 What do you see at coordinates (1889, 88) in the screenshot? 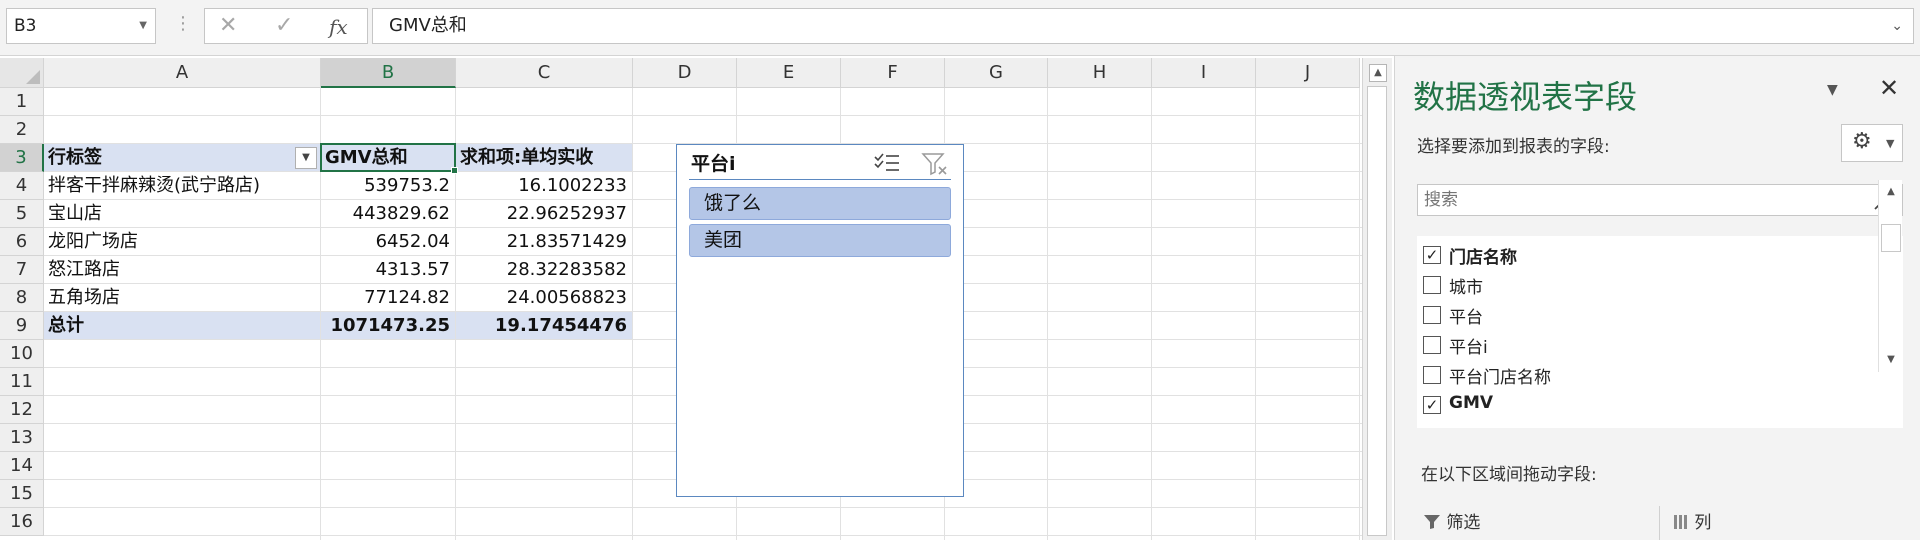
I see `close-icon: ✕` at bounding box center [1889, 88].